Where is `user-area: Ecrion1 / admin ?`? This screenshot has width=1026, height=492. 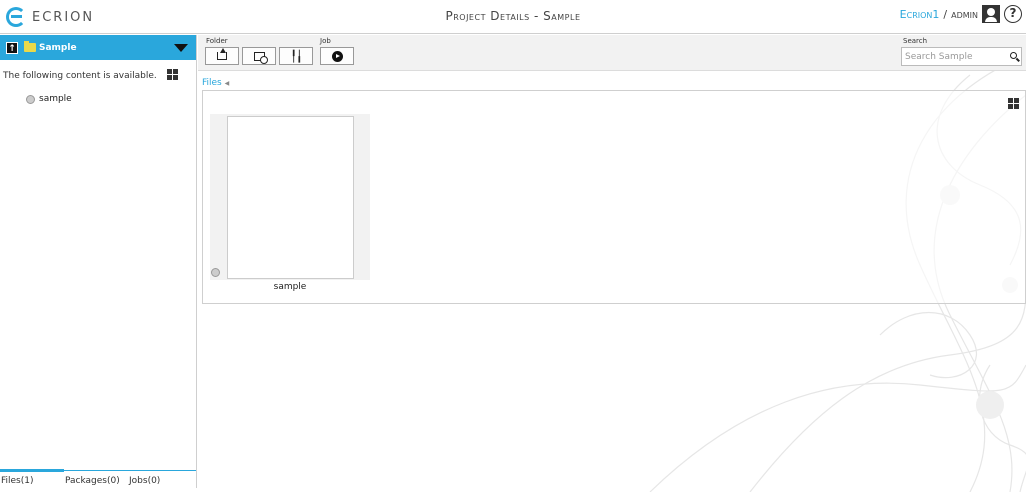
user-area: Ecrion1 / admin ? is located at coordinates (961, 14).